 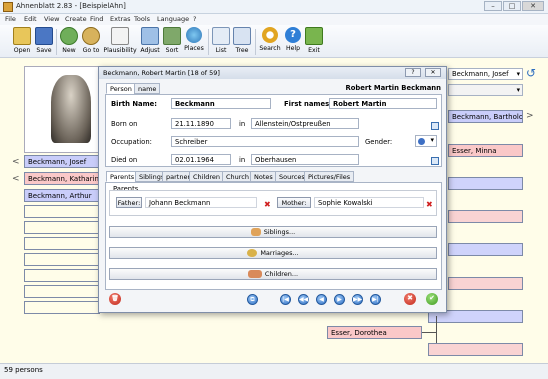 What do you see at coordinates (493, 6) in the screenshot?
I see `minimize-button: –` at bounding box center [493, 6].